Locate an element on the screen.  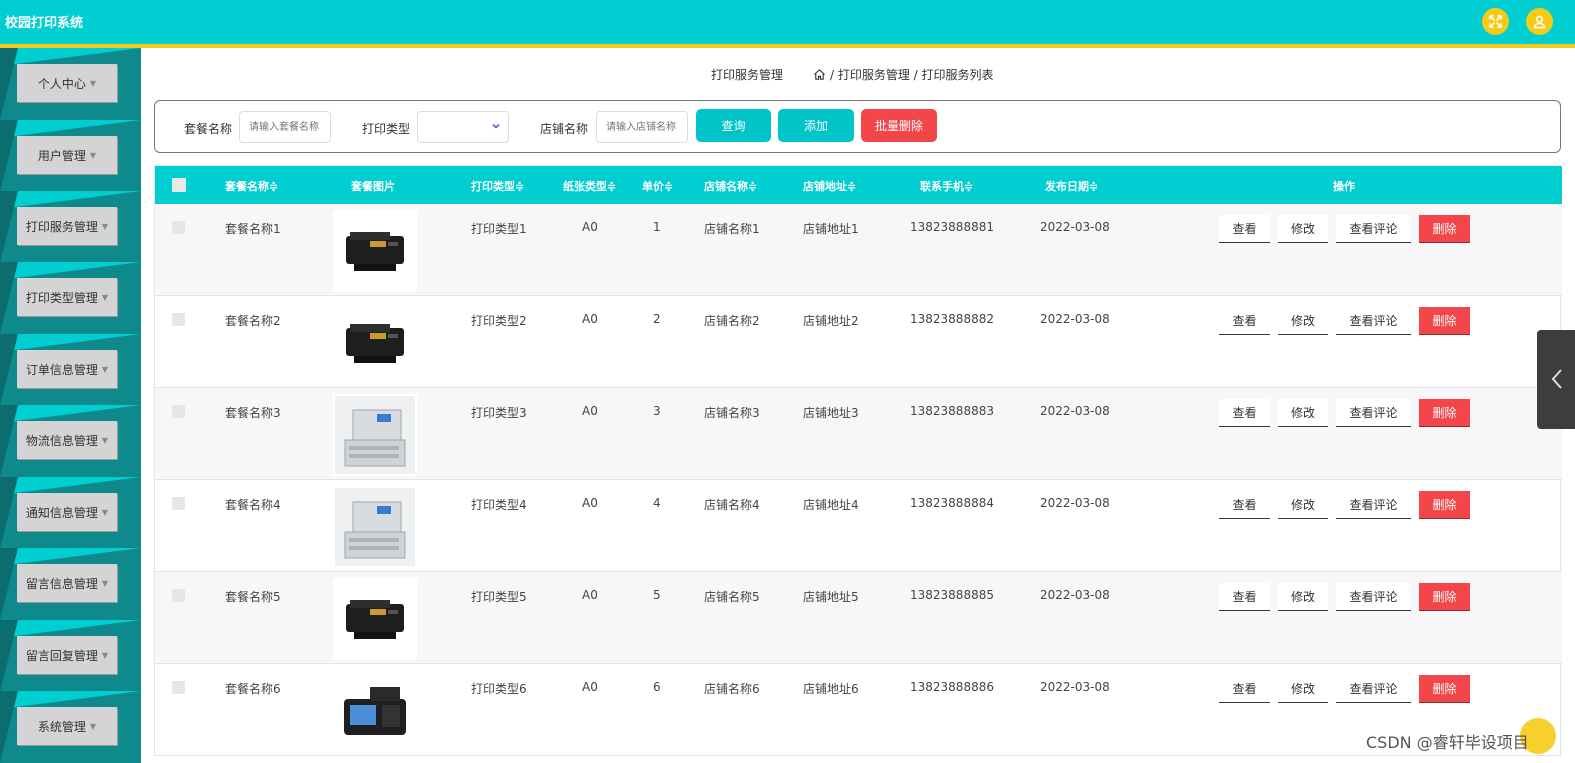
sidebar-item-messages: 留言信息管理 ▼ is located at coordinates (70, 584).